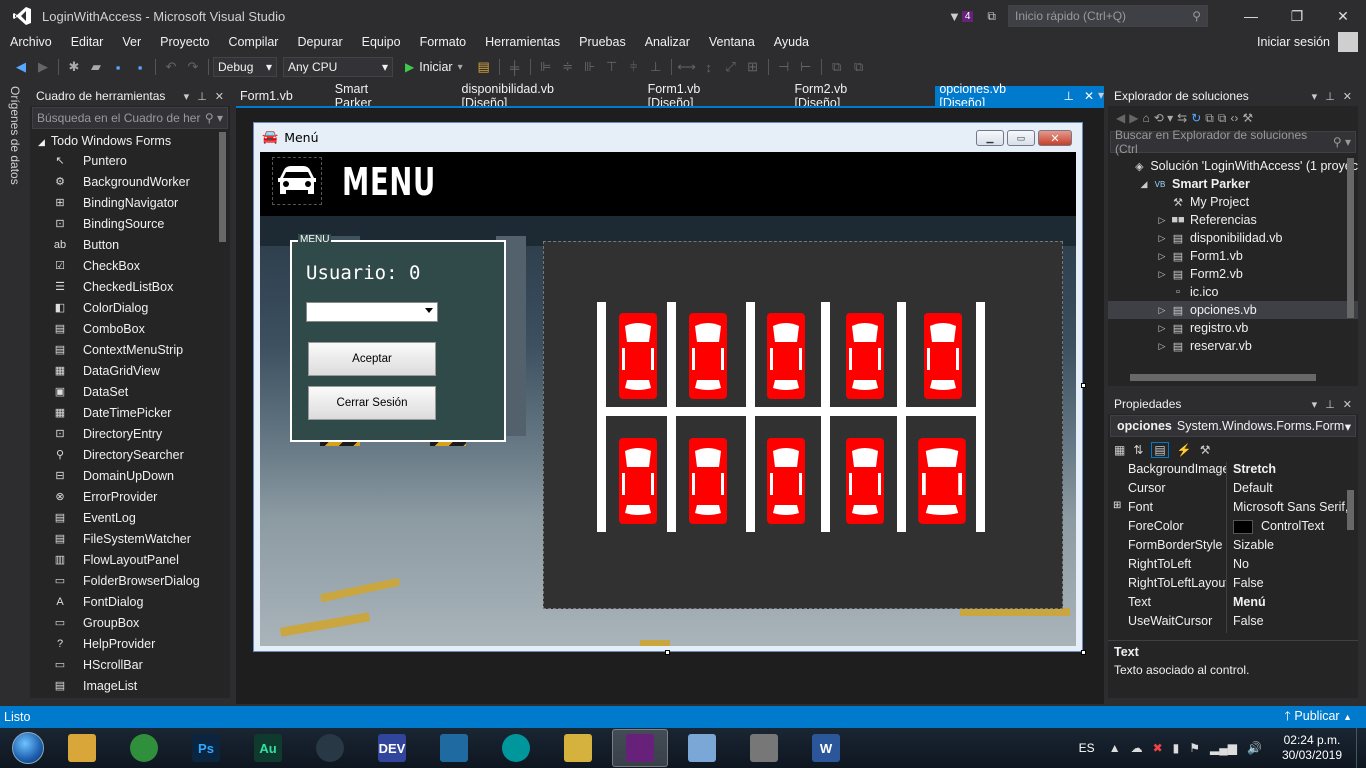 Image resolution: width=1366 pixels, height=768 pixels. What do you see at coordinates (130, 685) in the screenshot?
I see `toolbox-item-imagelist: ▤ ImageList` at bounding box center [130, 685].